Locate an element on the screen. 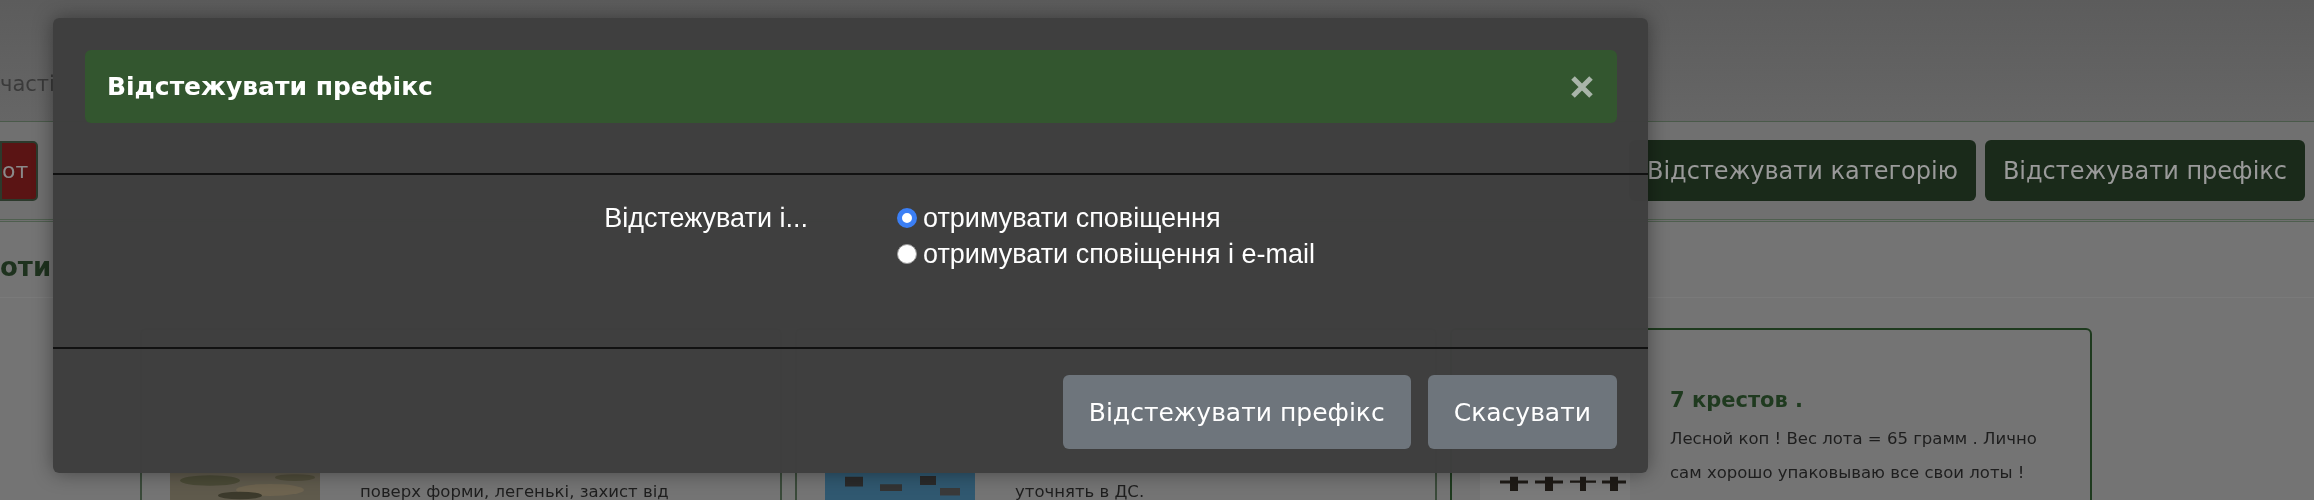 This screenshot has height=500, width=2314. section-heading: оти is located at coordinates (26, 267).